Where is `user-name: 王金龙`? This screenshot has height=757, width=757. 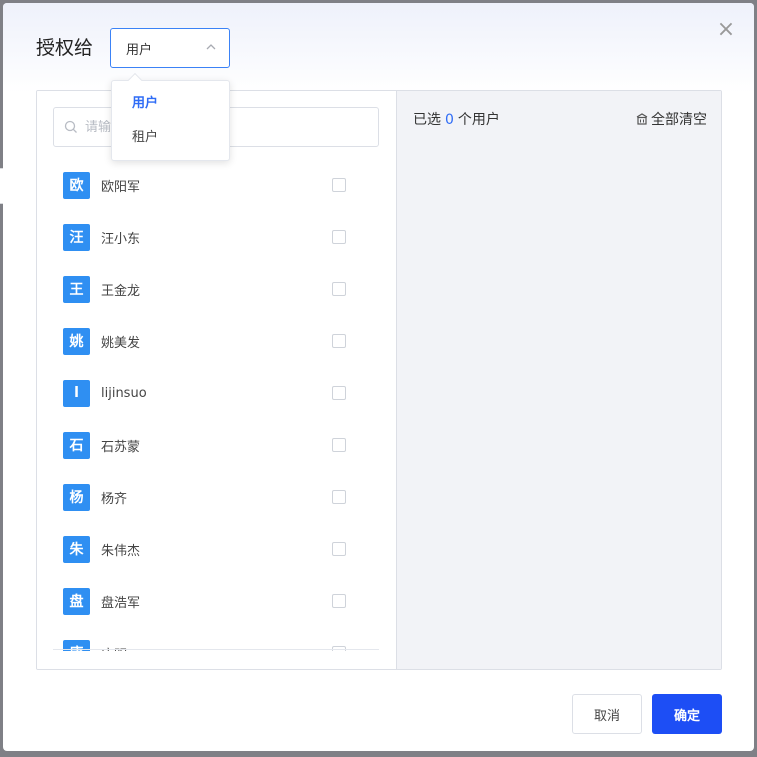 user-name: 王金龙 is located at coordinates (121, 291).